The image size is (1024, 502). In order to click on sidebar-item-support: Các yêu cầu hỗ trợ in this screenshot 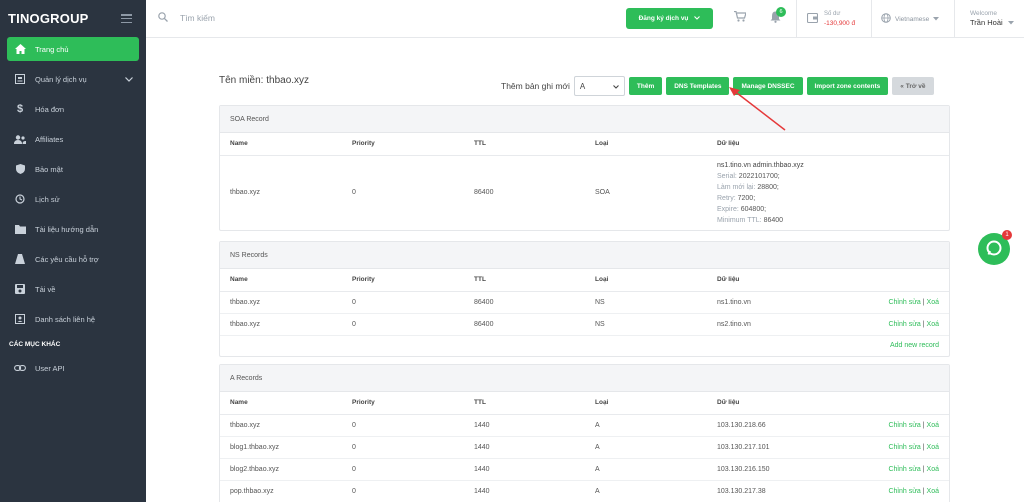, I will do `click(73, 259)`.